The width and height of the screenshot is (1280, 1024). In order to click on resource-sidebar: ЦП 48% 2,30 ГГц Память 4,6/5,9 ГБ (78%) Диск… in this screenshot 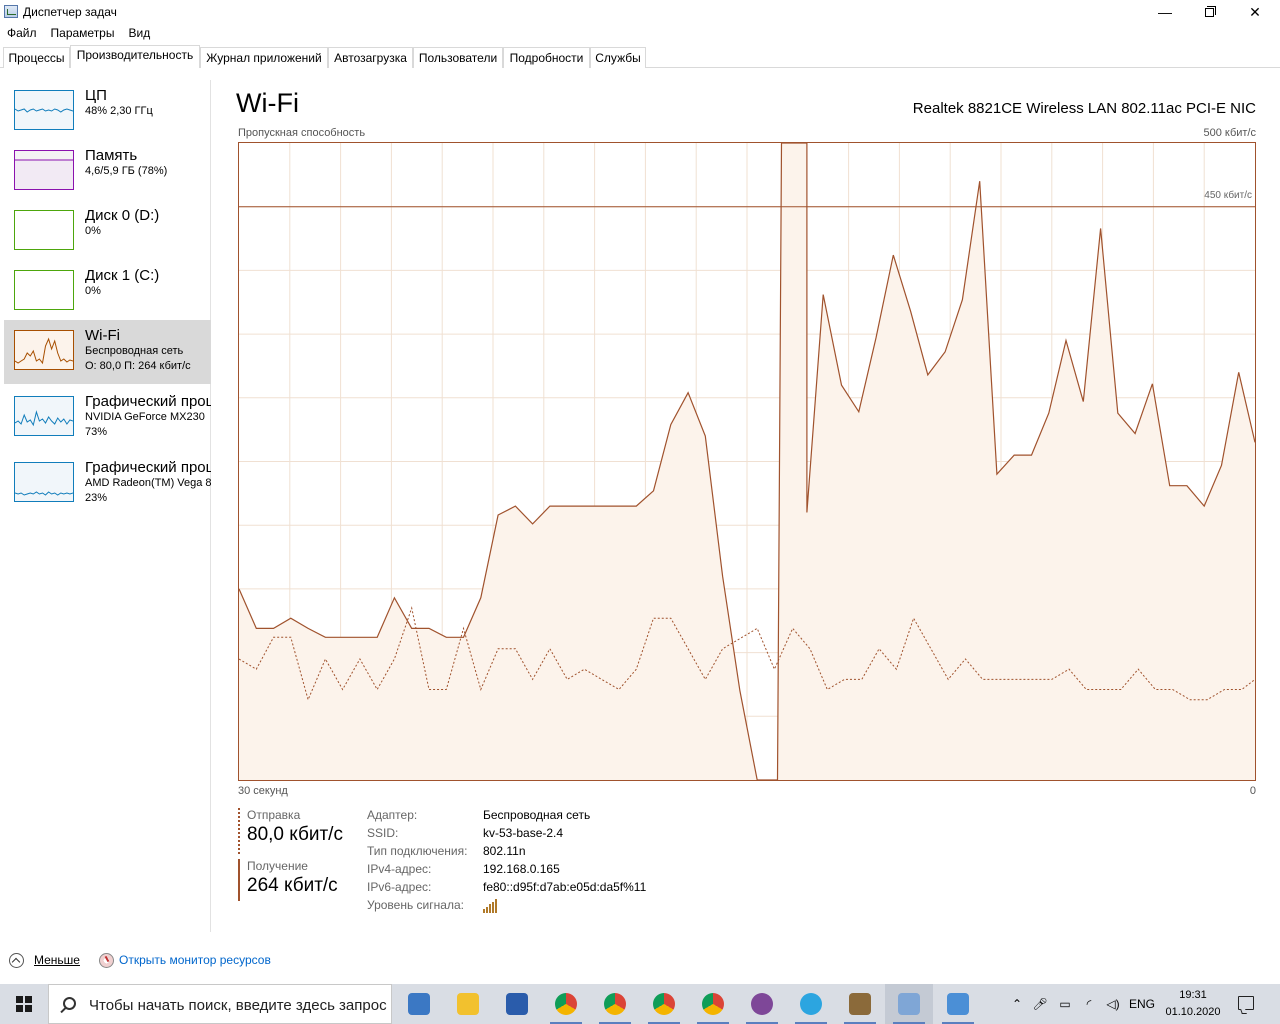, I will do `click(105, 506)`.